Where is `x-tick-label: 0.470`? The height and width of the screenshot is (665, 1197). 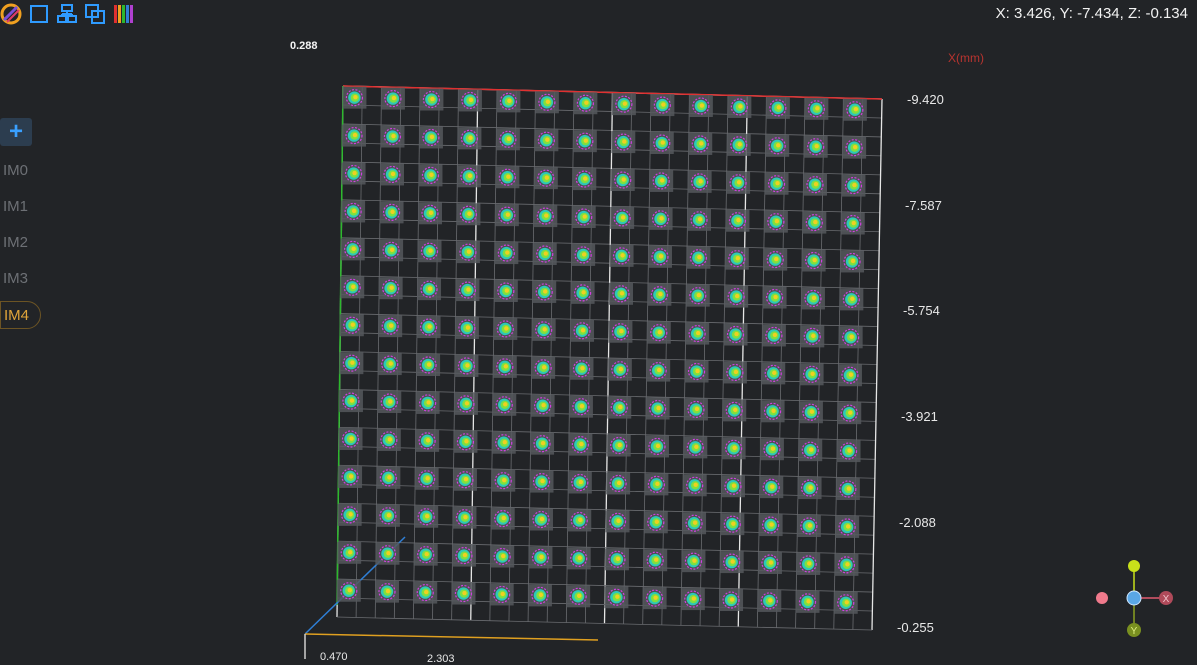
x-tick-label: 0.470 is located at coordinates (334, 657).